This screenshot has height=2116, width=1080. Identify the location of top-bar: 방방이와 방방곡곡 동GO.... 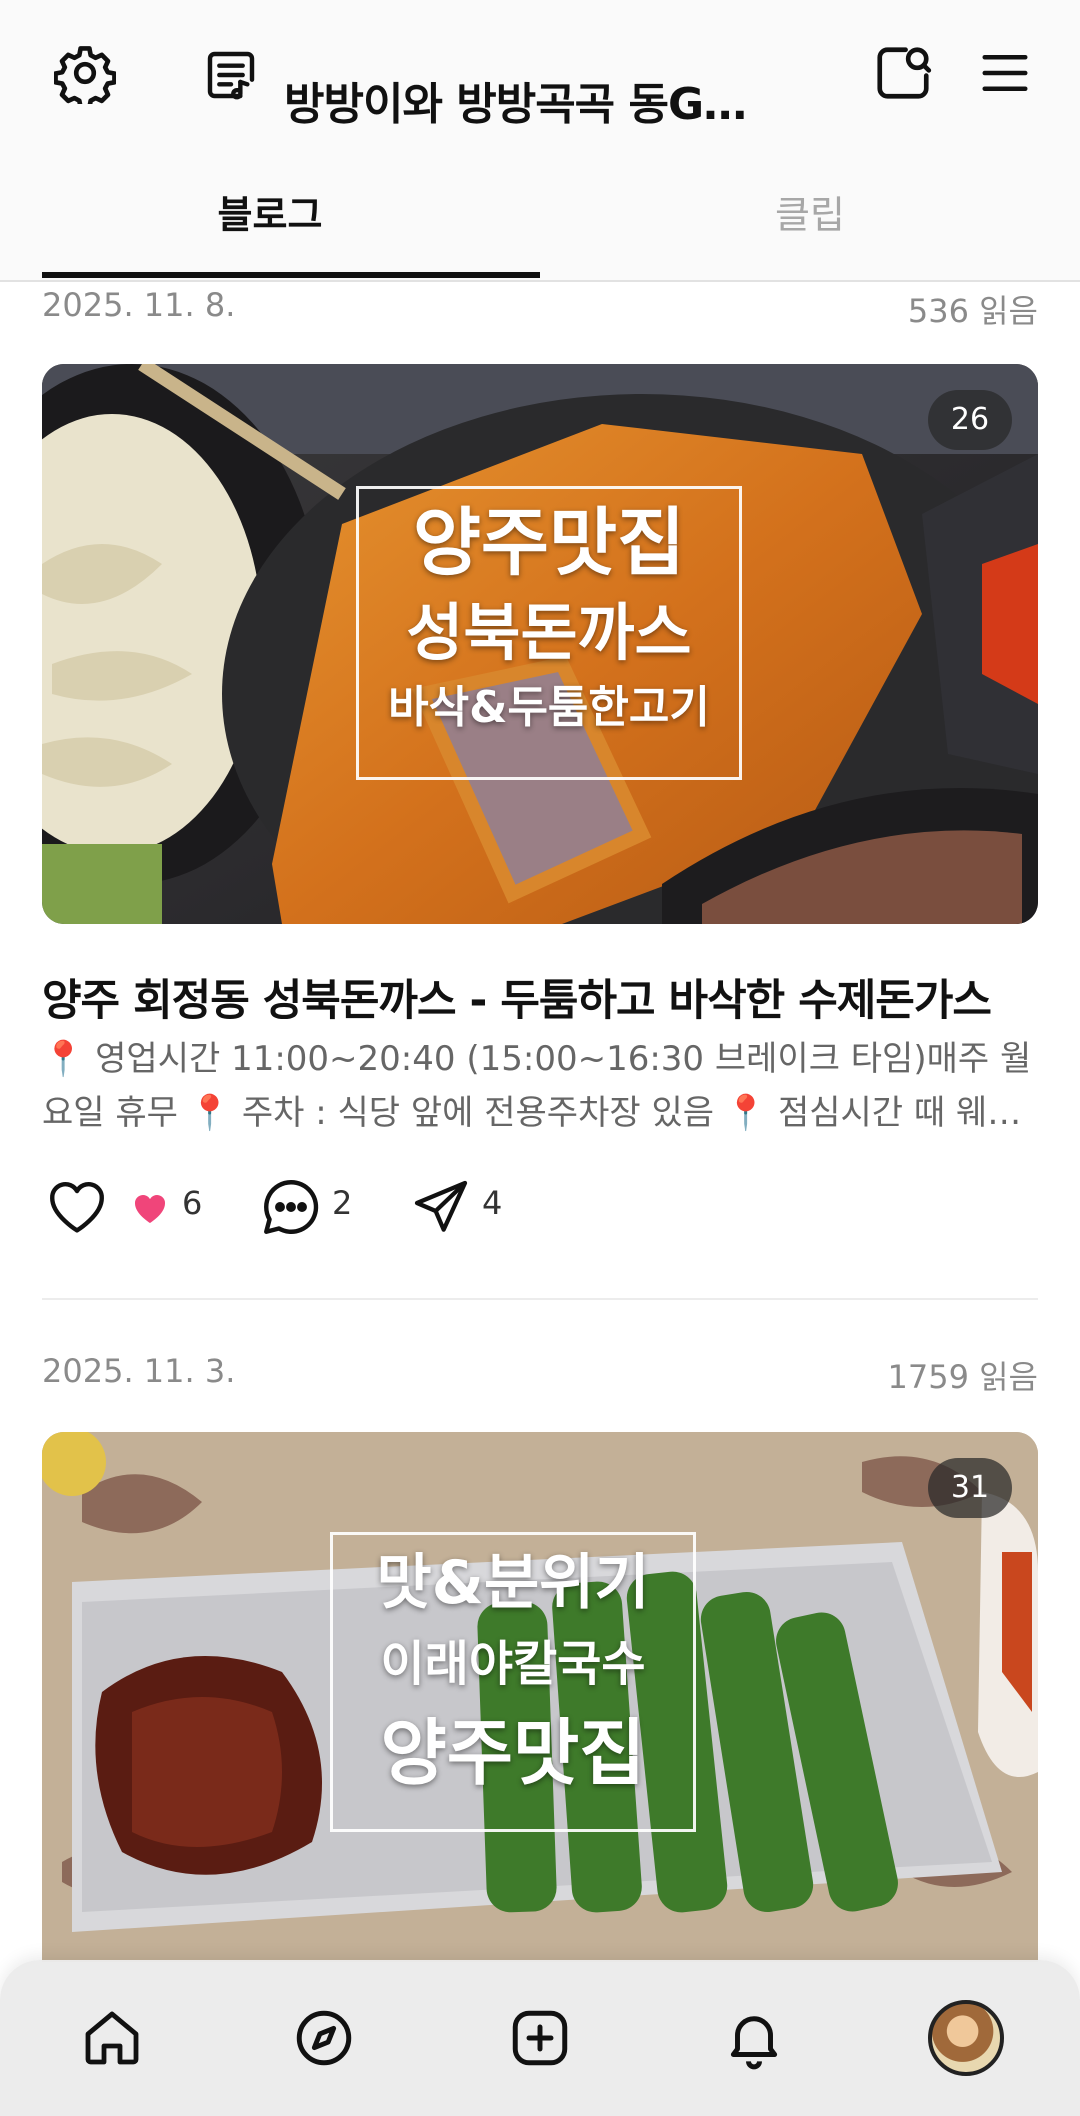
(540, 75).